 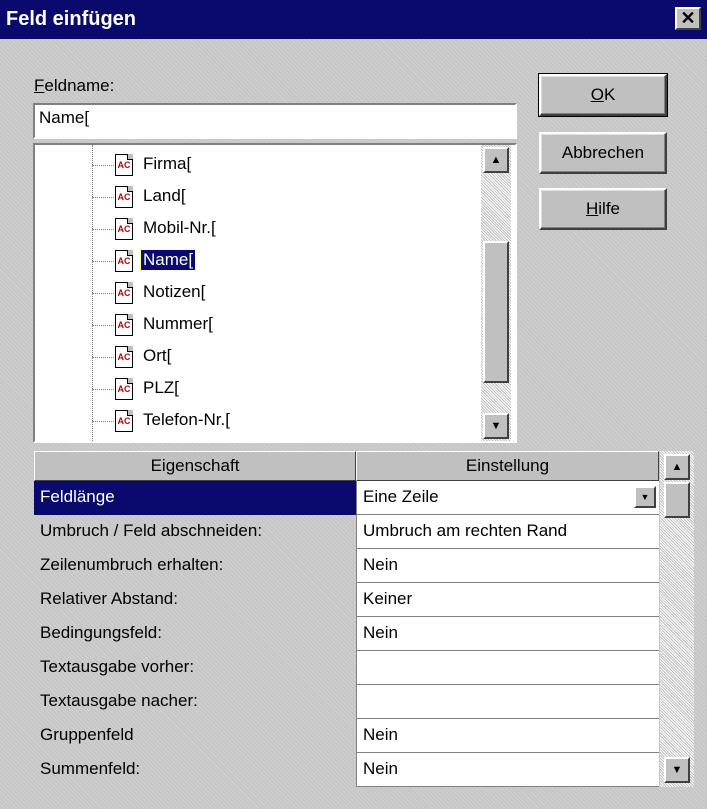 What do you see at coordinates (346, 770) in the screenshot?
I see `property-row: Summenfeld: Nein` at bounding box center [346, 770].